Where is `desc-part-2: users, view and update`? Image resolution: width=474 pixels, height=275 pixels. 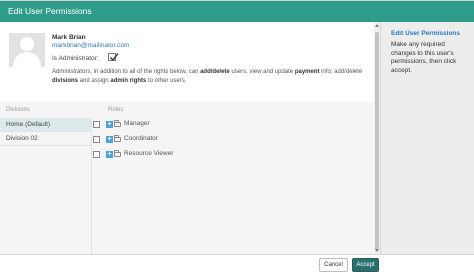 desc-part-2: users, view and update is located at coordinates (262, 72).